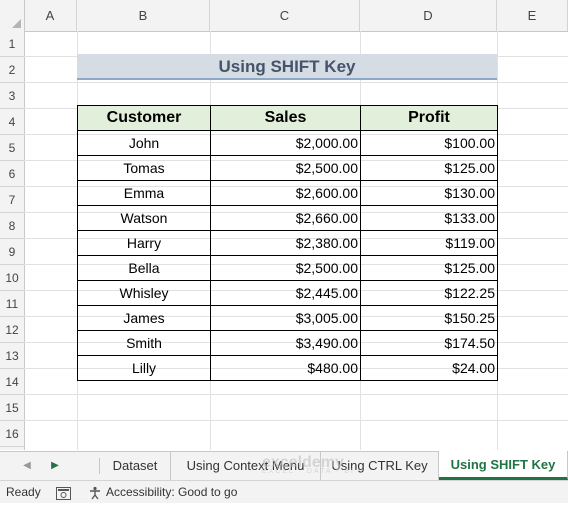 This screenshot has width=568, height=507. Describe the element at coordinates (12, 174) in the screenshot. I see `row-header: 6` at that location.